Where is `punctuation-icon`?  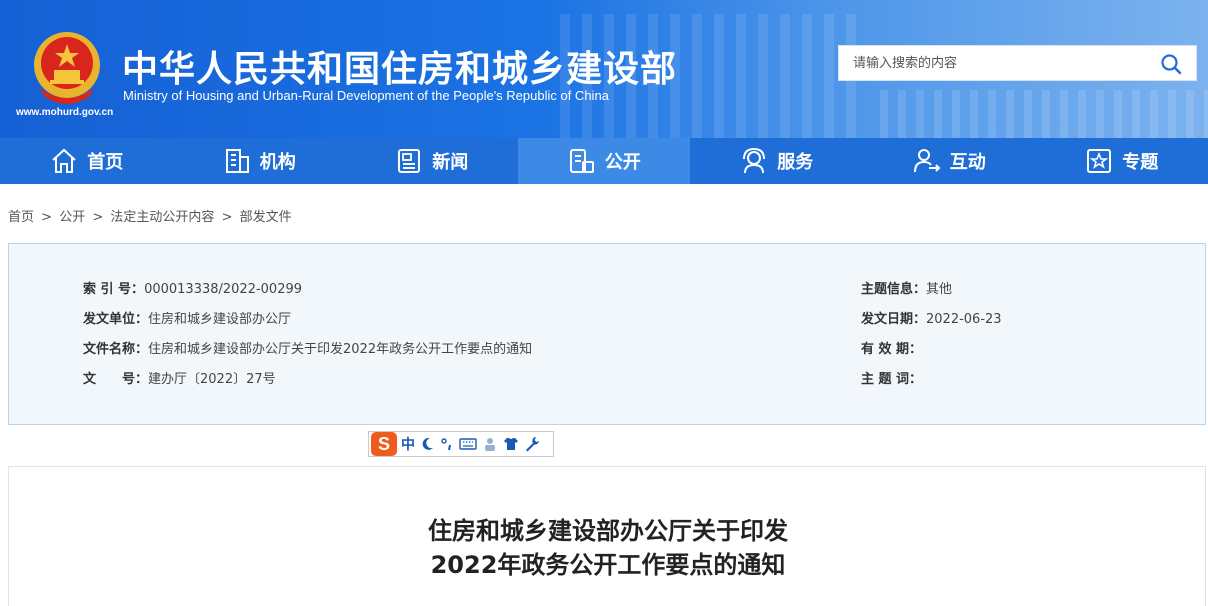
punctuation-icon is located at coordinates (447, 444).